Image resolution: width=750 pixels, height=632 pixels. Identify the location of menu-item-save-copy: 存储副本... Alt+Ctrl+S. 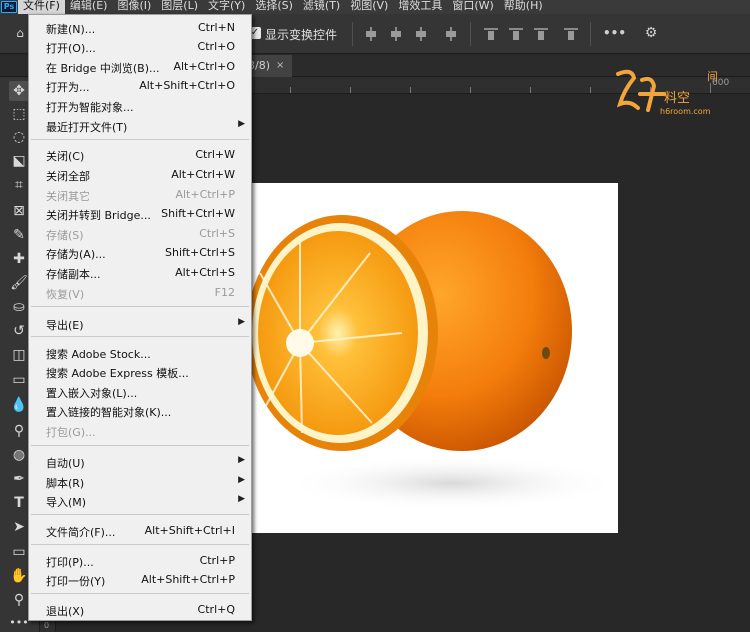
(140, 272).